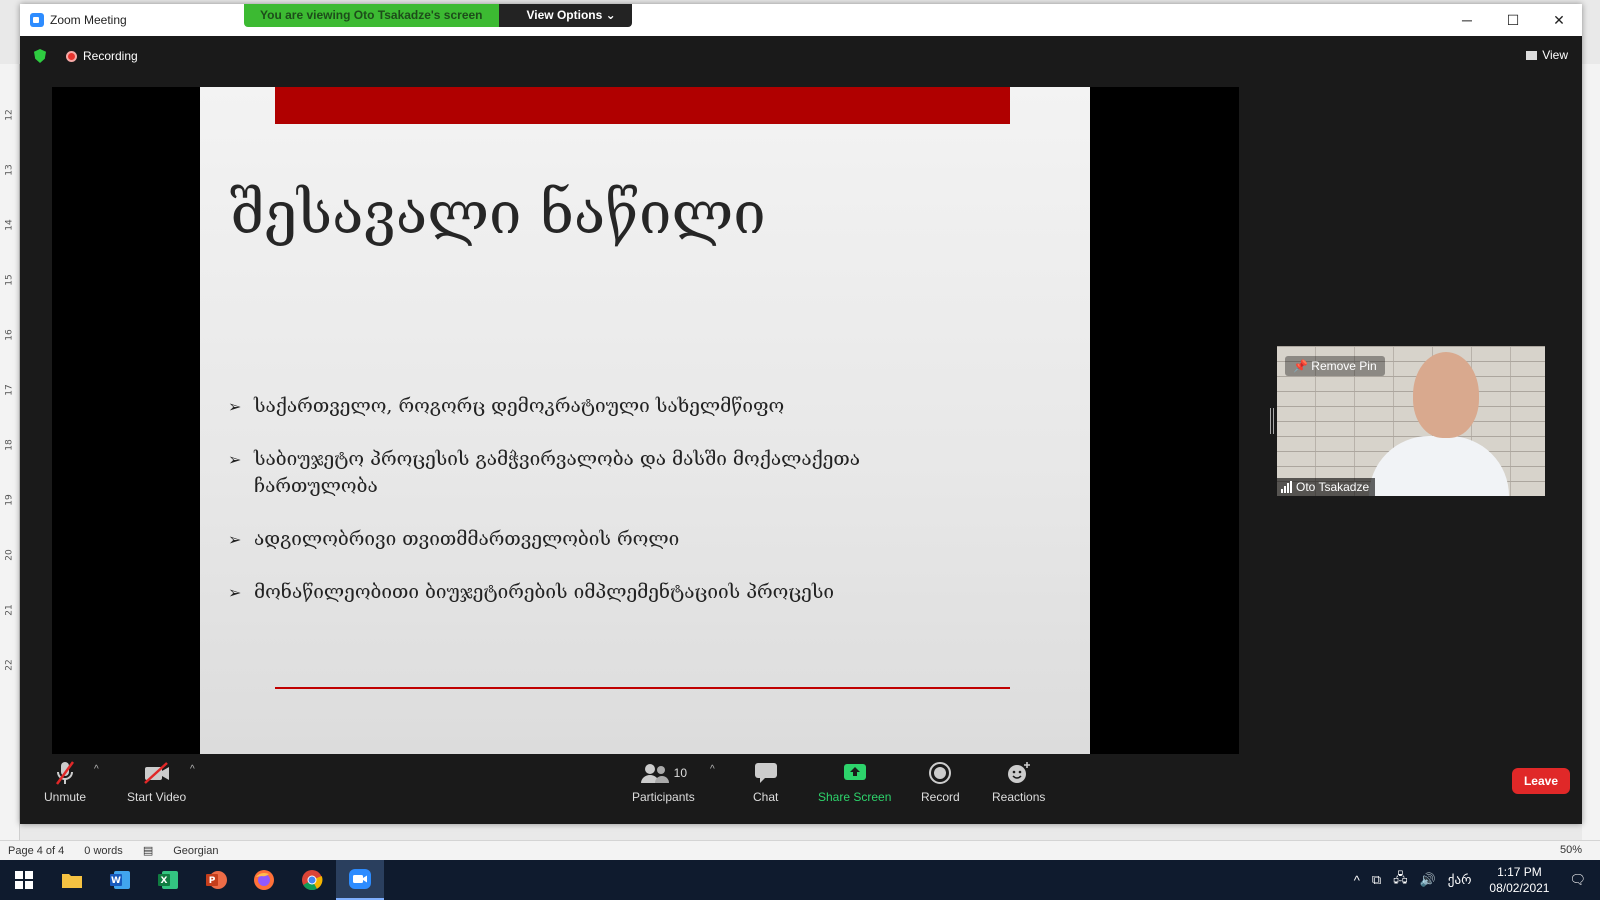  Describe the element at coordinates (1519, 880) in the screenshot. I see `clock: 1:17 PM 08/02/2021` at that location.